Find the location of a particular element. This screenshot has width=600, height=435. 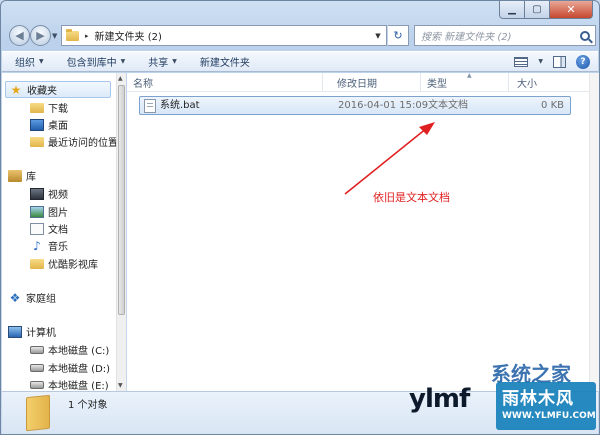

sidebar-item-downloads: 下载 is located at coordinates (49, 107).